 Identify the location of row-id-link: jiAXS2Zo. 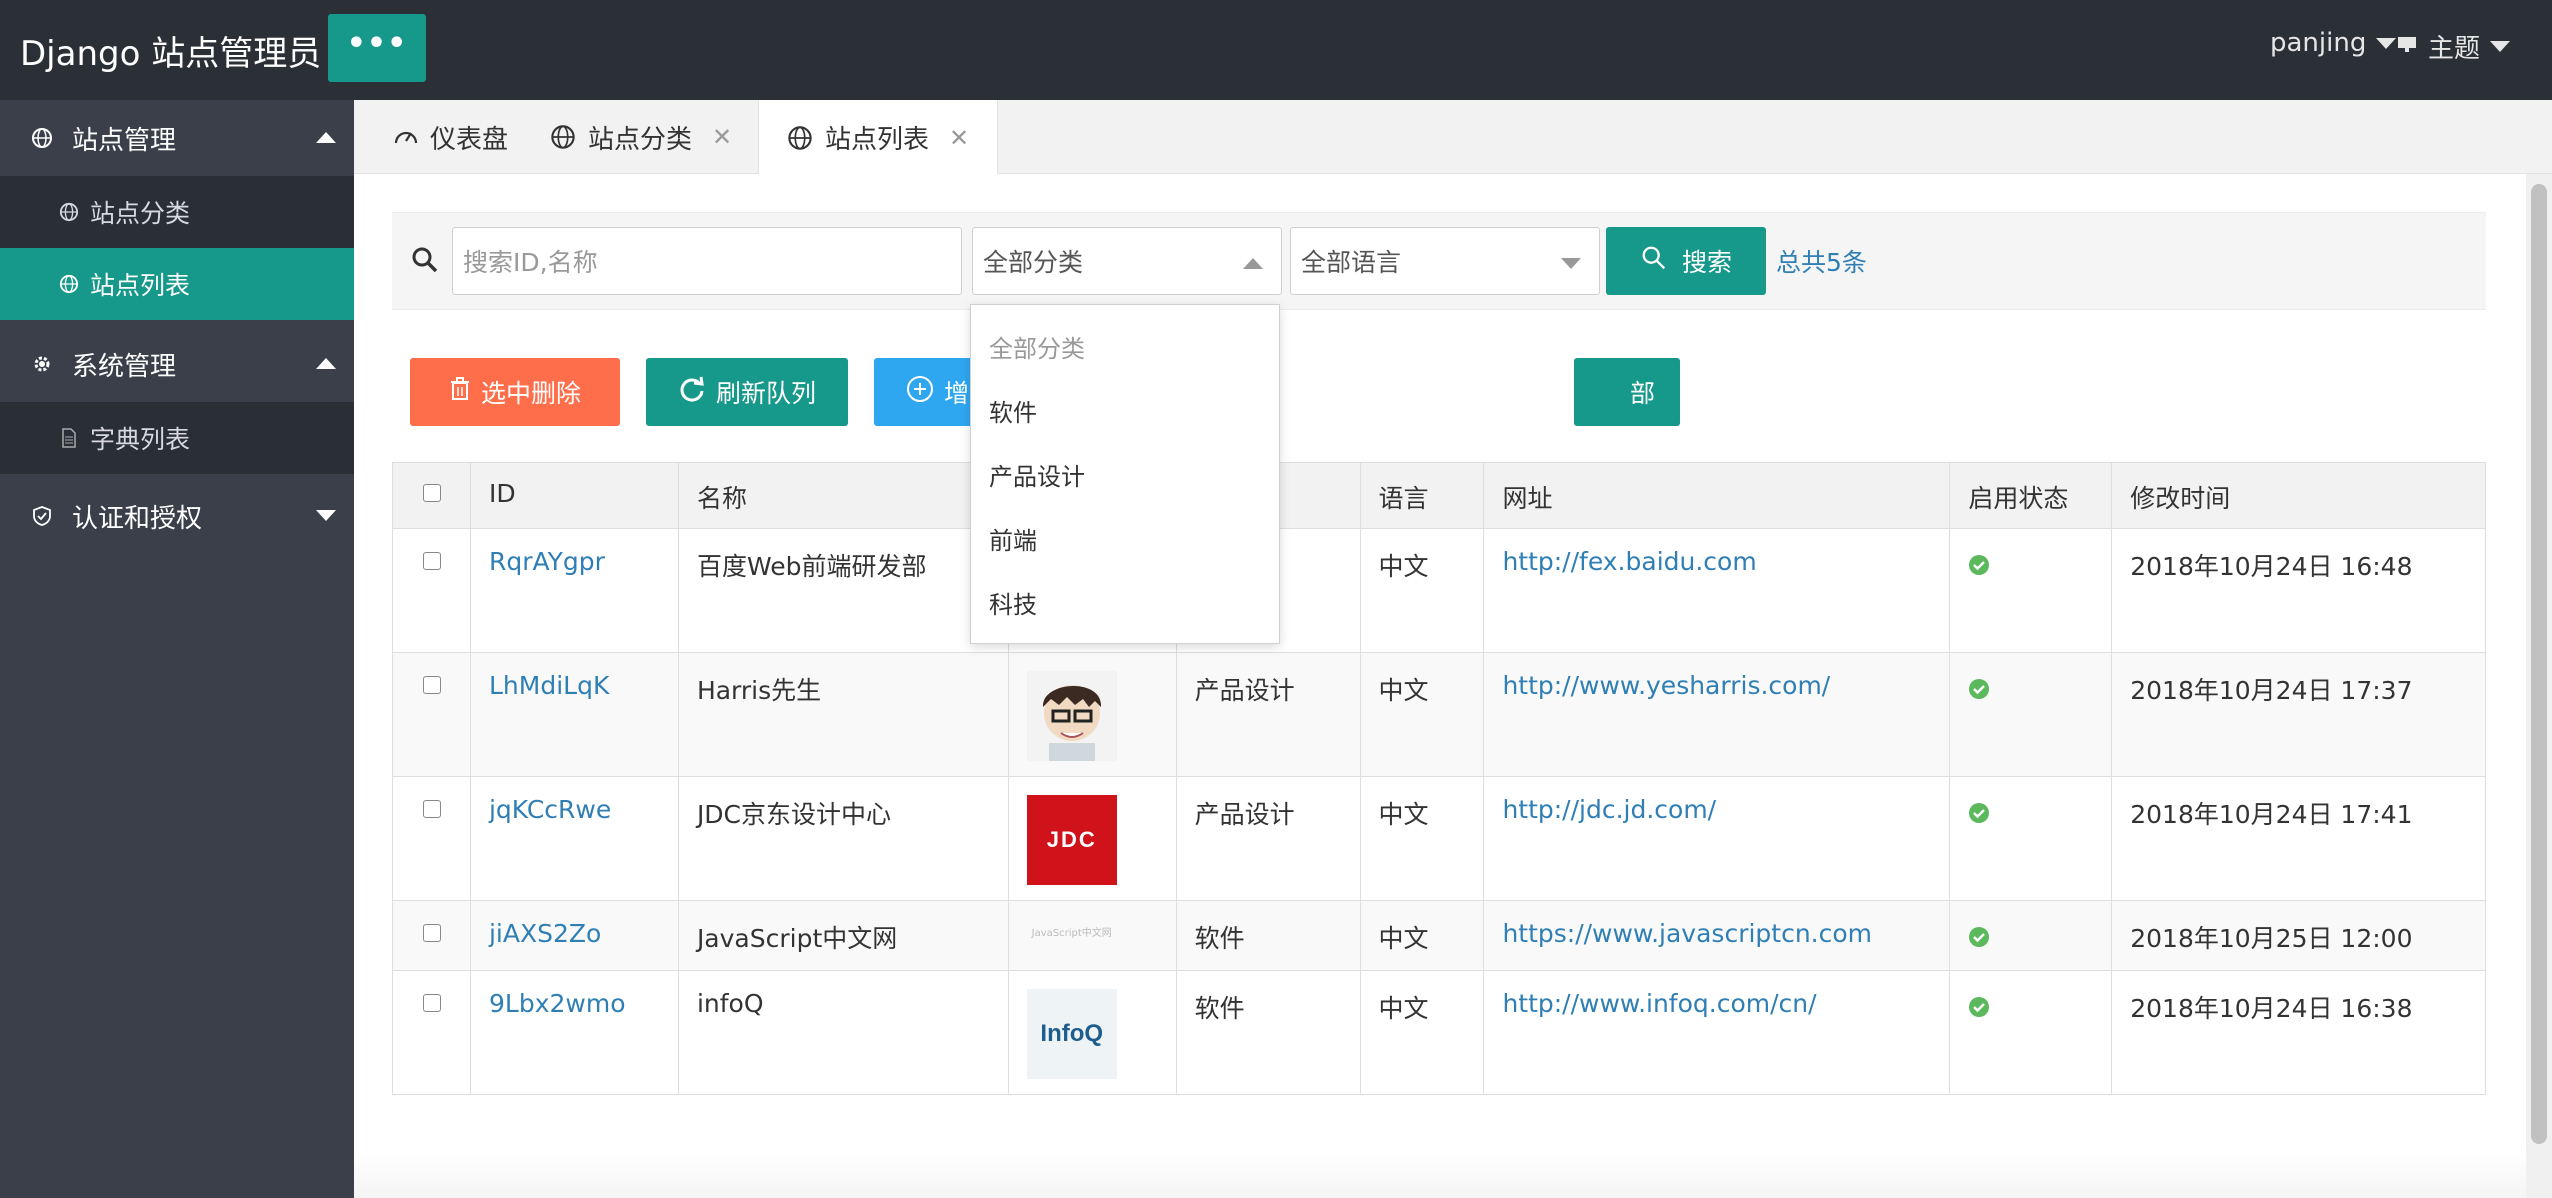
(545, 933).